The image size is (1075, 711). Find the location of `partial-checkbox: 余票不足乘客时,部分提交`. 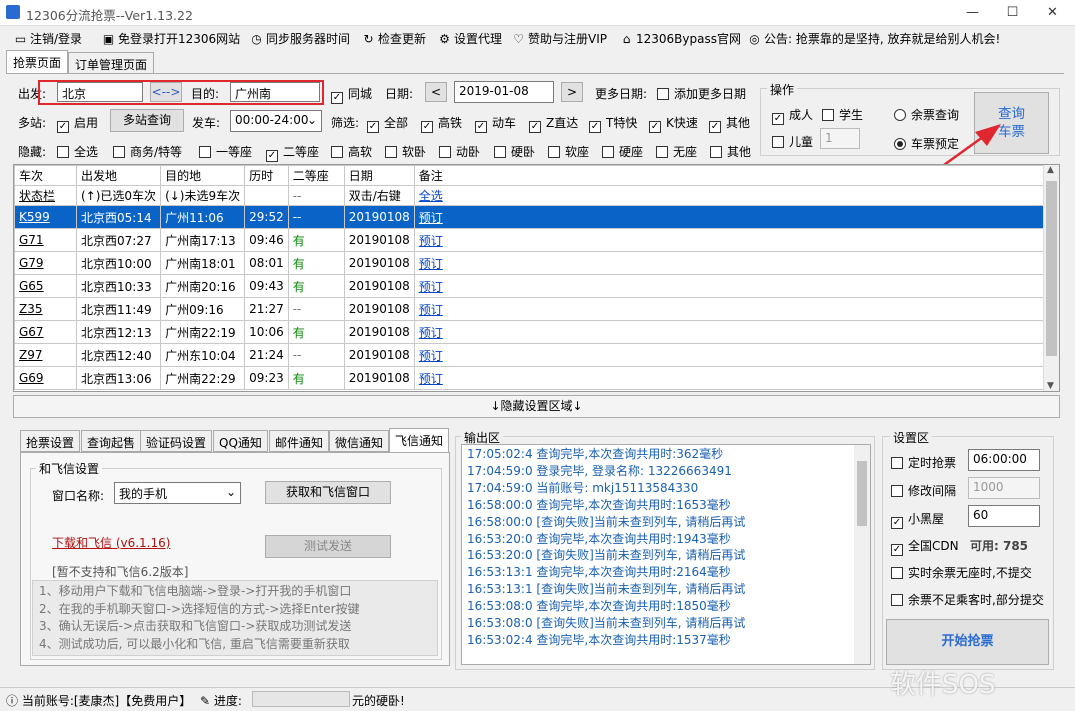

partial-checkbox: 余票不足乘客时,部分提交 is located at coordinates (967, 599).